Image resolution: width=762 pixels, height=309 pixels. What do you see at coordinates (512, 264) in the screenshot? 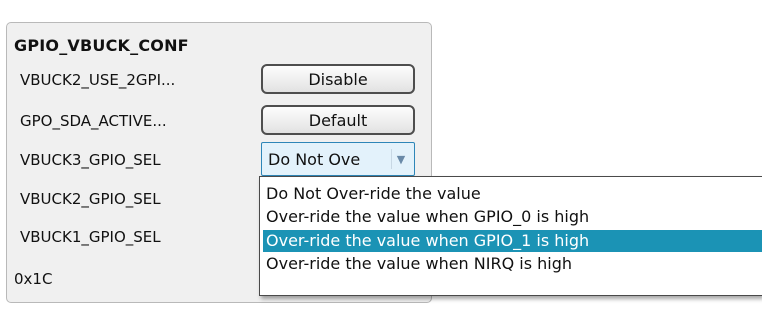
I see `dropdown-option: Over-ride the value when NIRQ is high` at bounding box center [512, 264].